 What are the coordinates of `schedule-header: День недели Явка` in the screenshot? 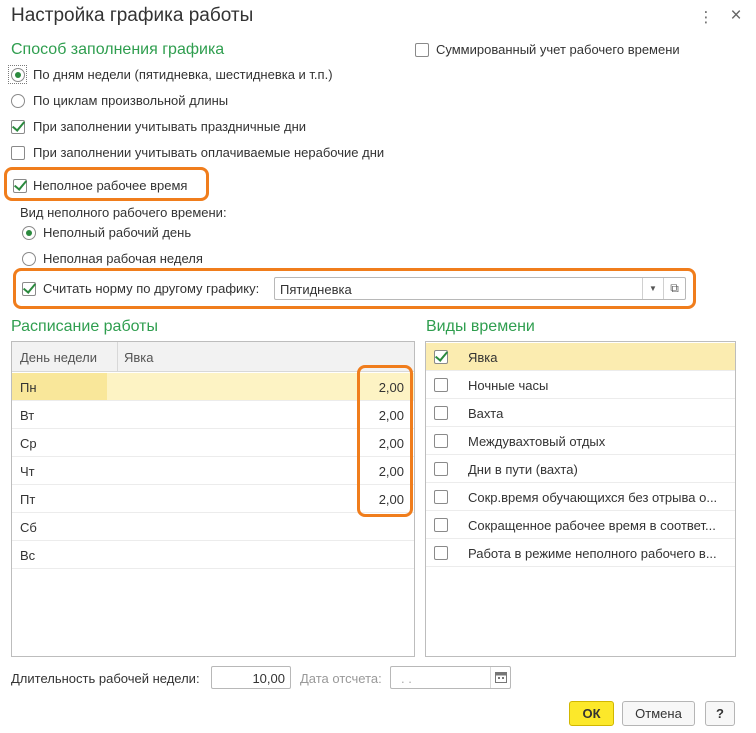 It's located at (213, 357).